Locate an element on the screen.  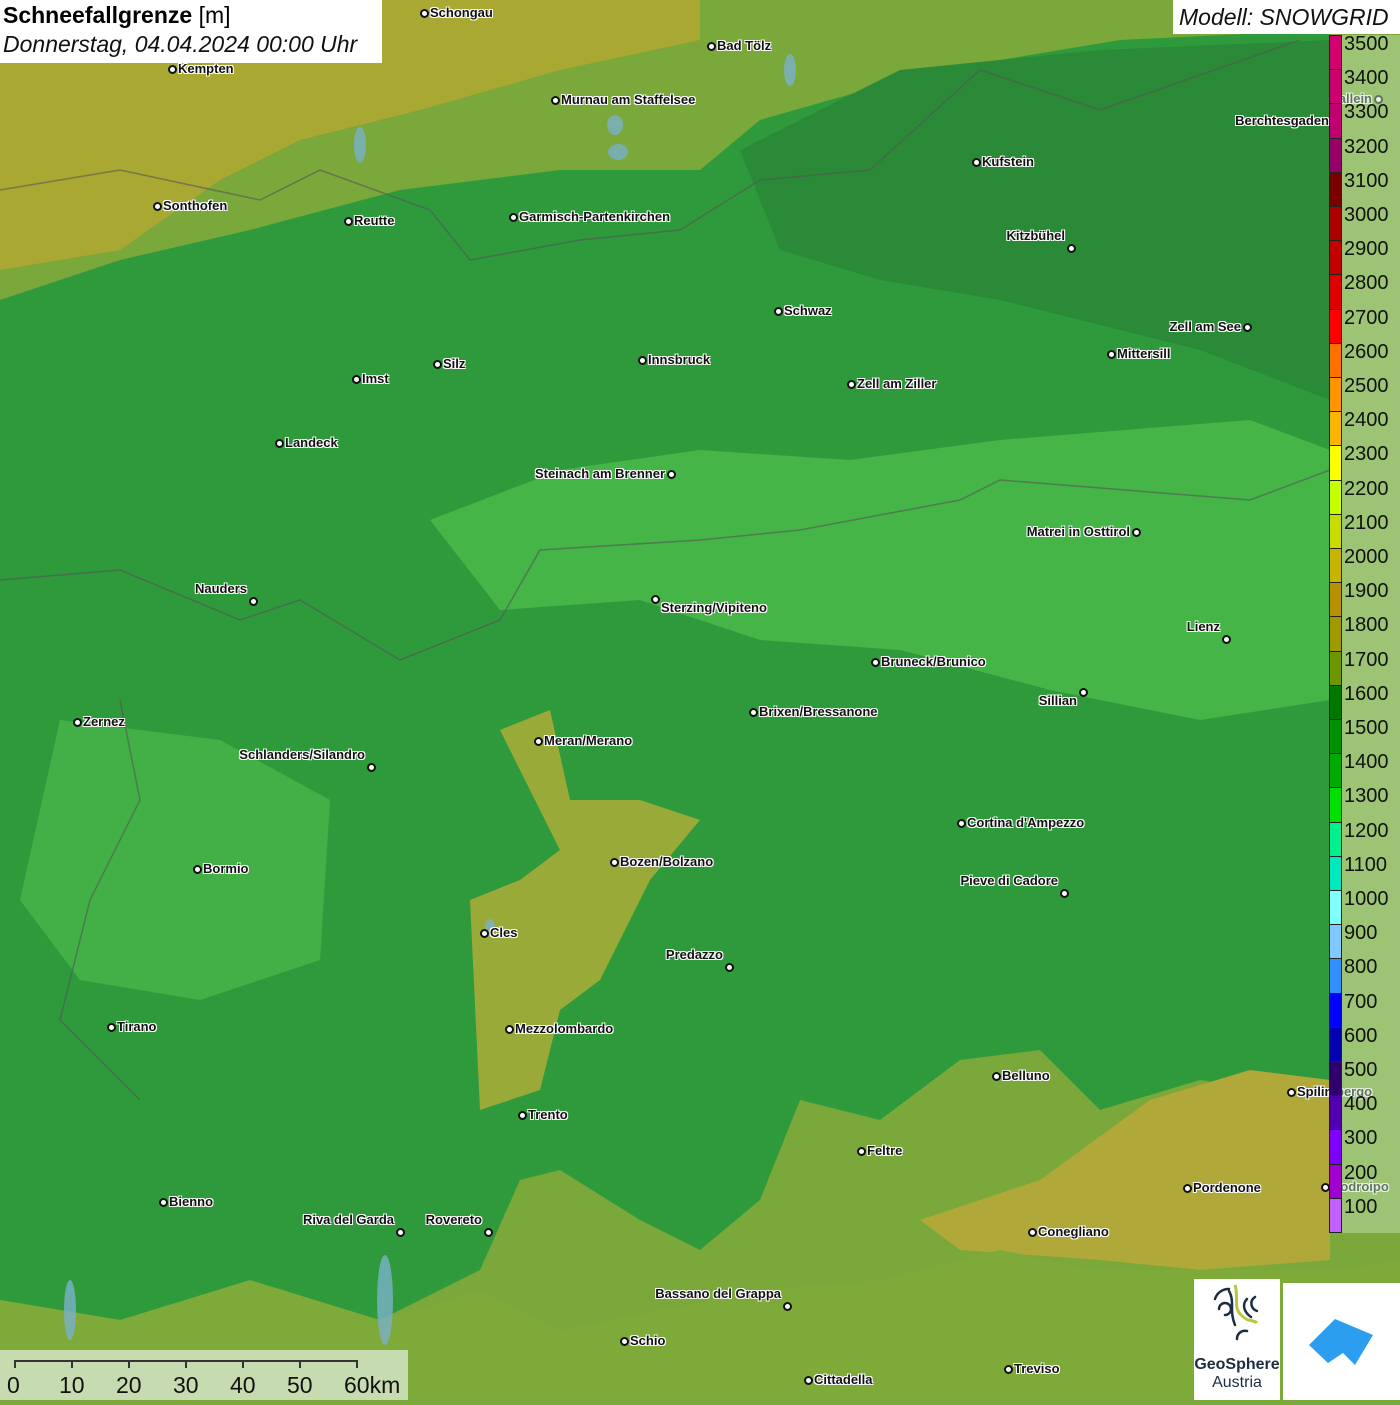
legend-label: 2300 is located at coordinates (1366, 454).